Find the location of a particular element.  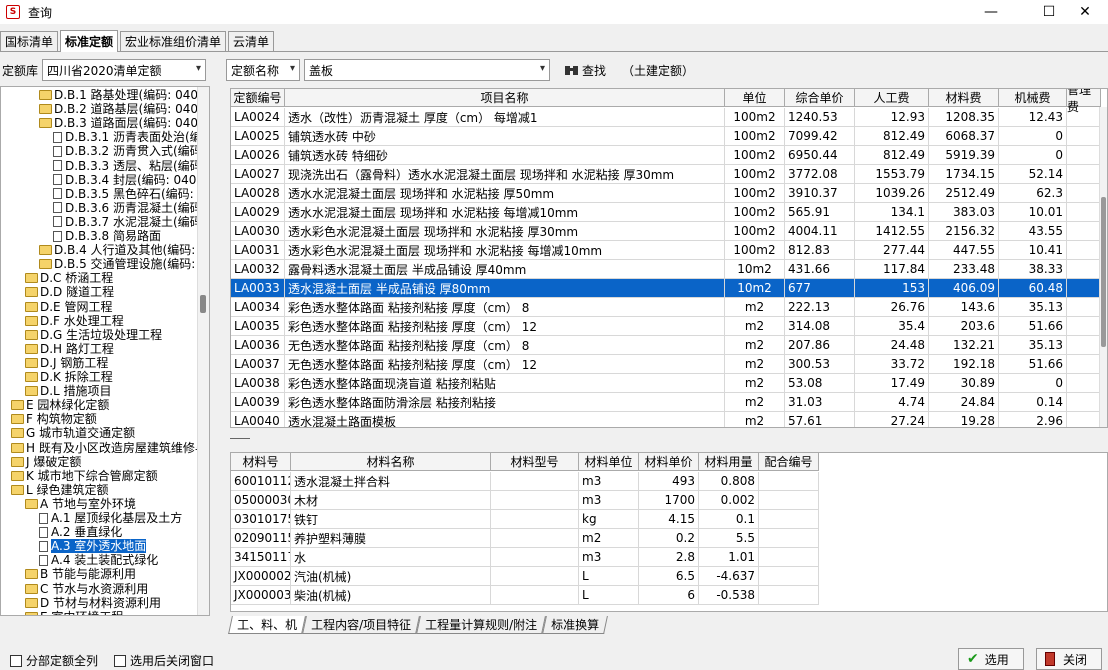

tree-node: C 节水与水资源利用 is located at coordinates (86, 589).